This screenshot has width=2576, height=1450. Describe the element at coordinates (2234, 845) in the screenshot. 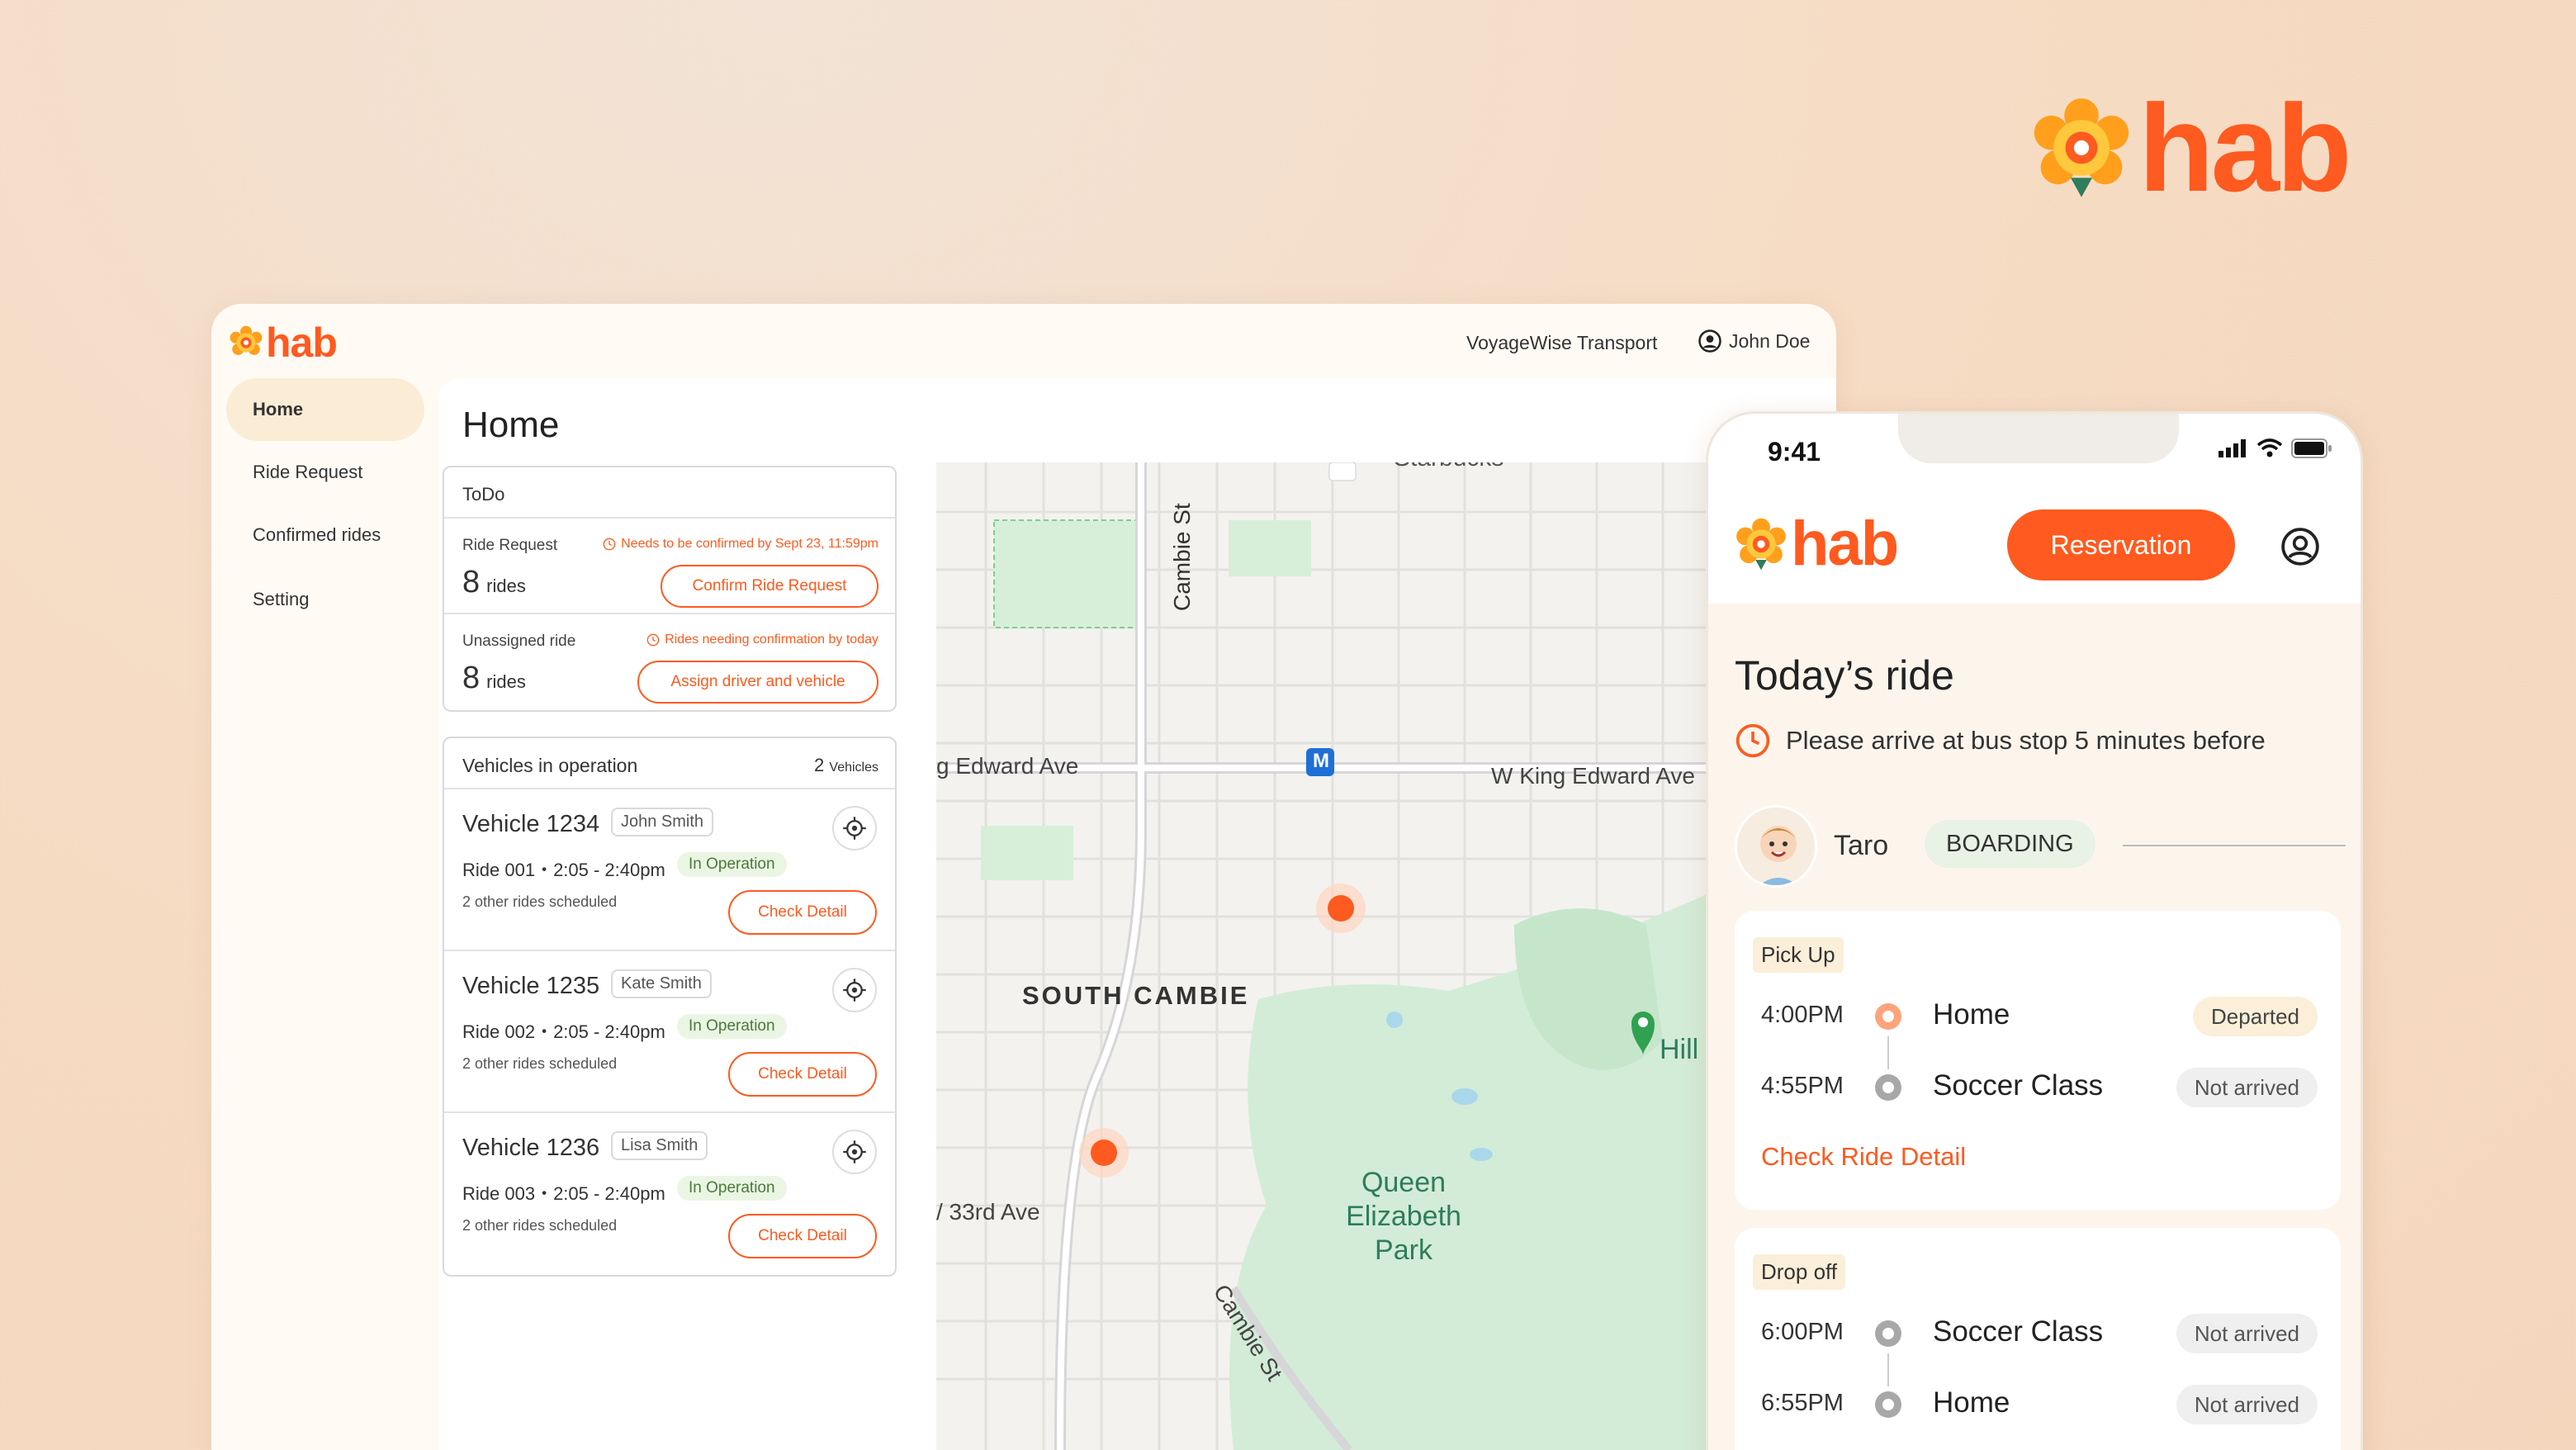

I see `divider` at that location.